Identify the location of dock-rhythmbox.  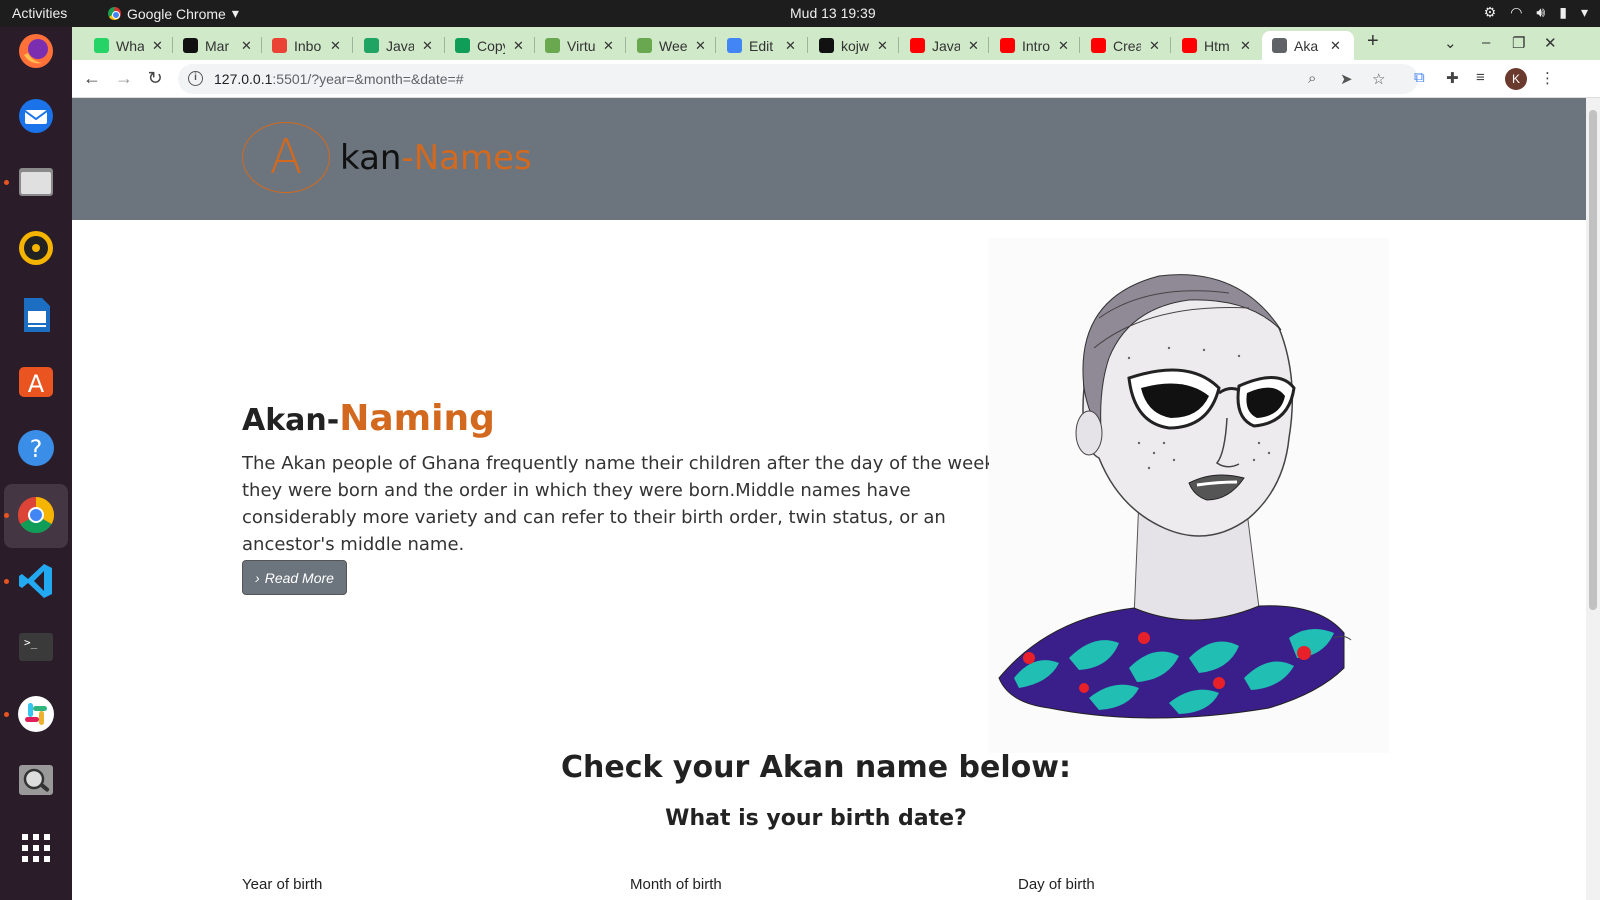
(36, 248).